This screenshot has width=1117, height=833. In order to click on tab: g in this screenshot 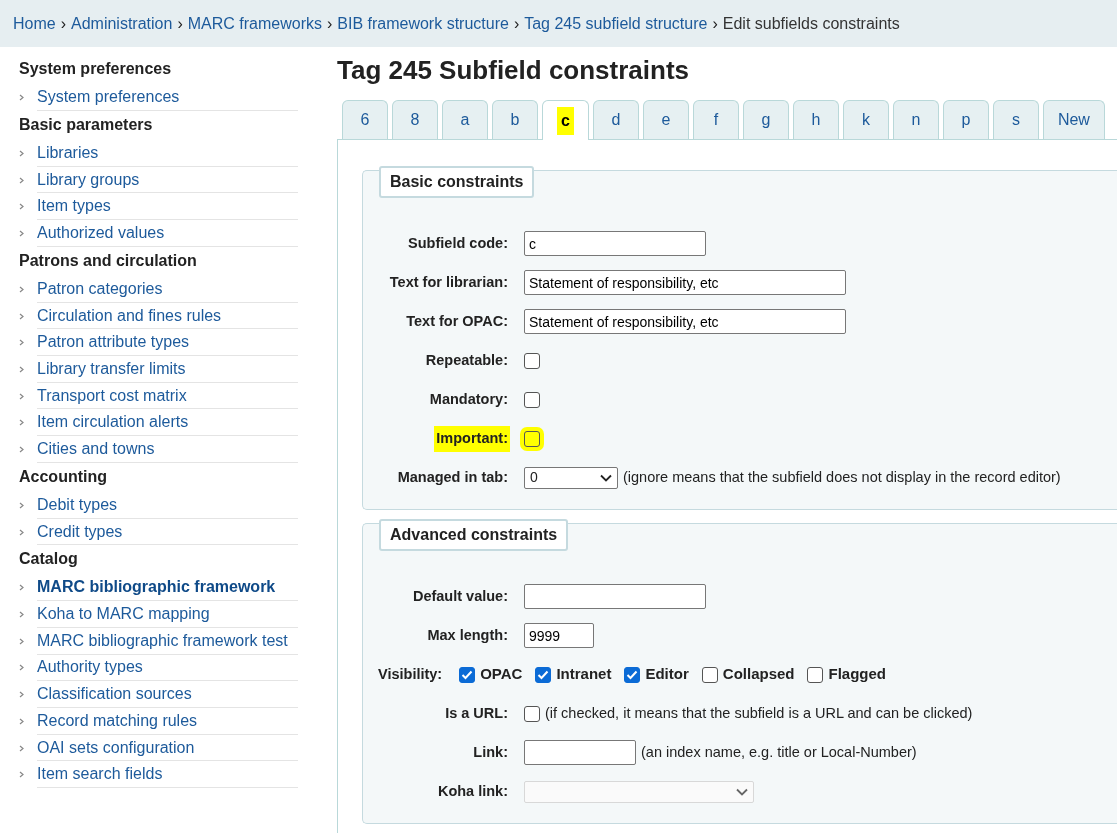, I will do `click(765, 120)`.